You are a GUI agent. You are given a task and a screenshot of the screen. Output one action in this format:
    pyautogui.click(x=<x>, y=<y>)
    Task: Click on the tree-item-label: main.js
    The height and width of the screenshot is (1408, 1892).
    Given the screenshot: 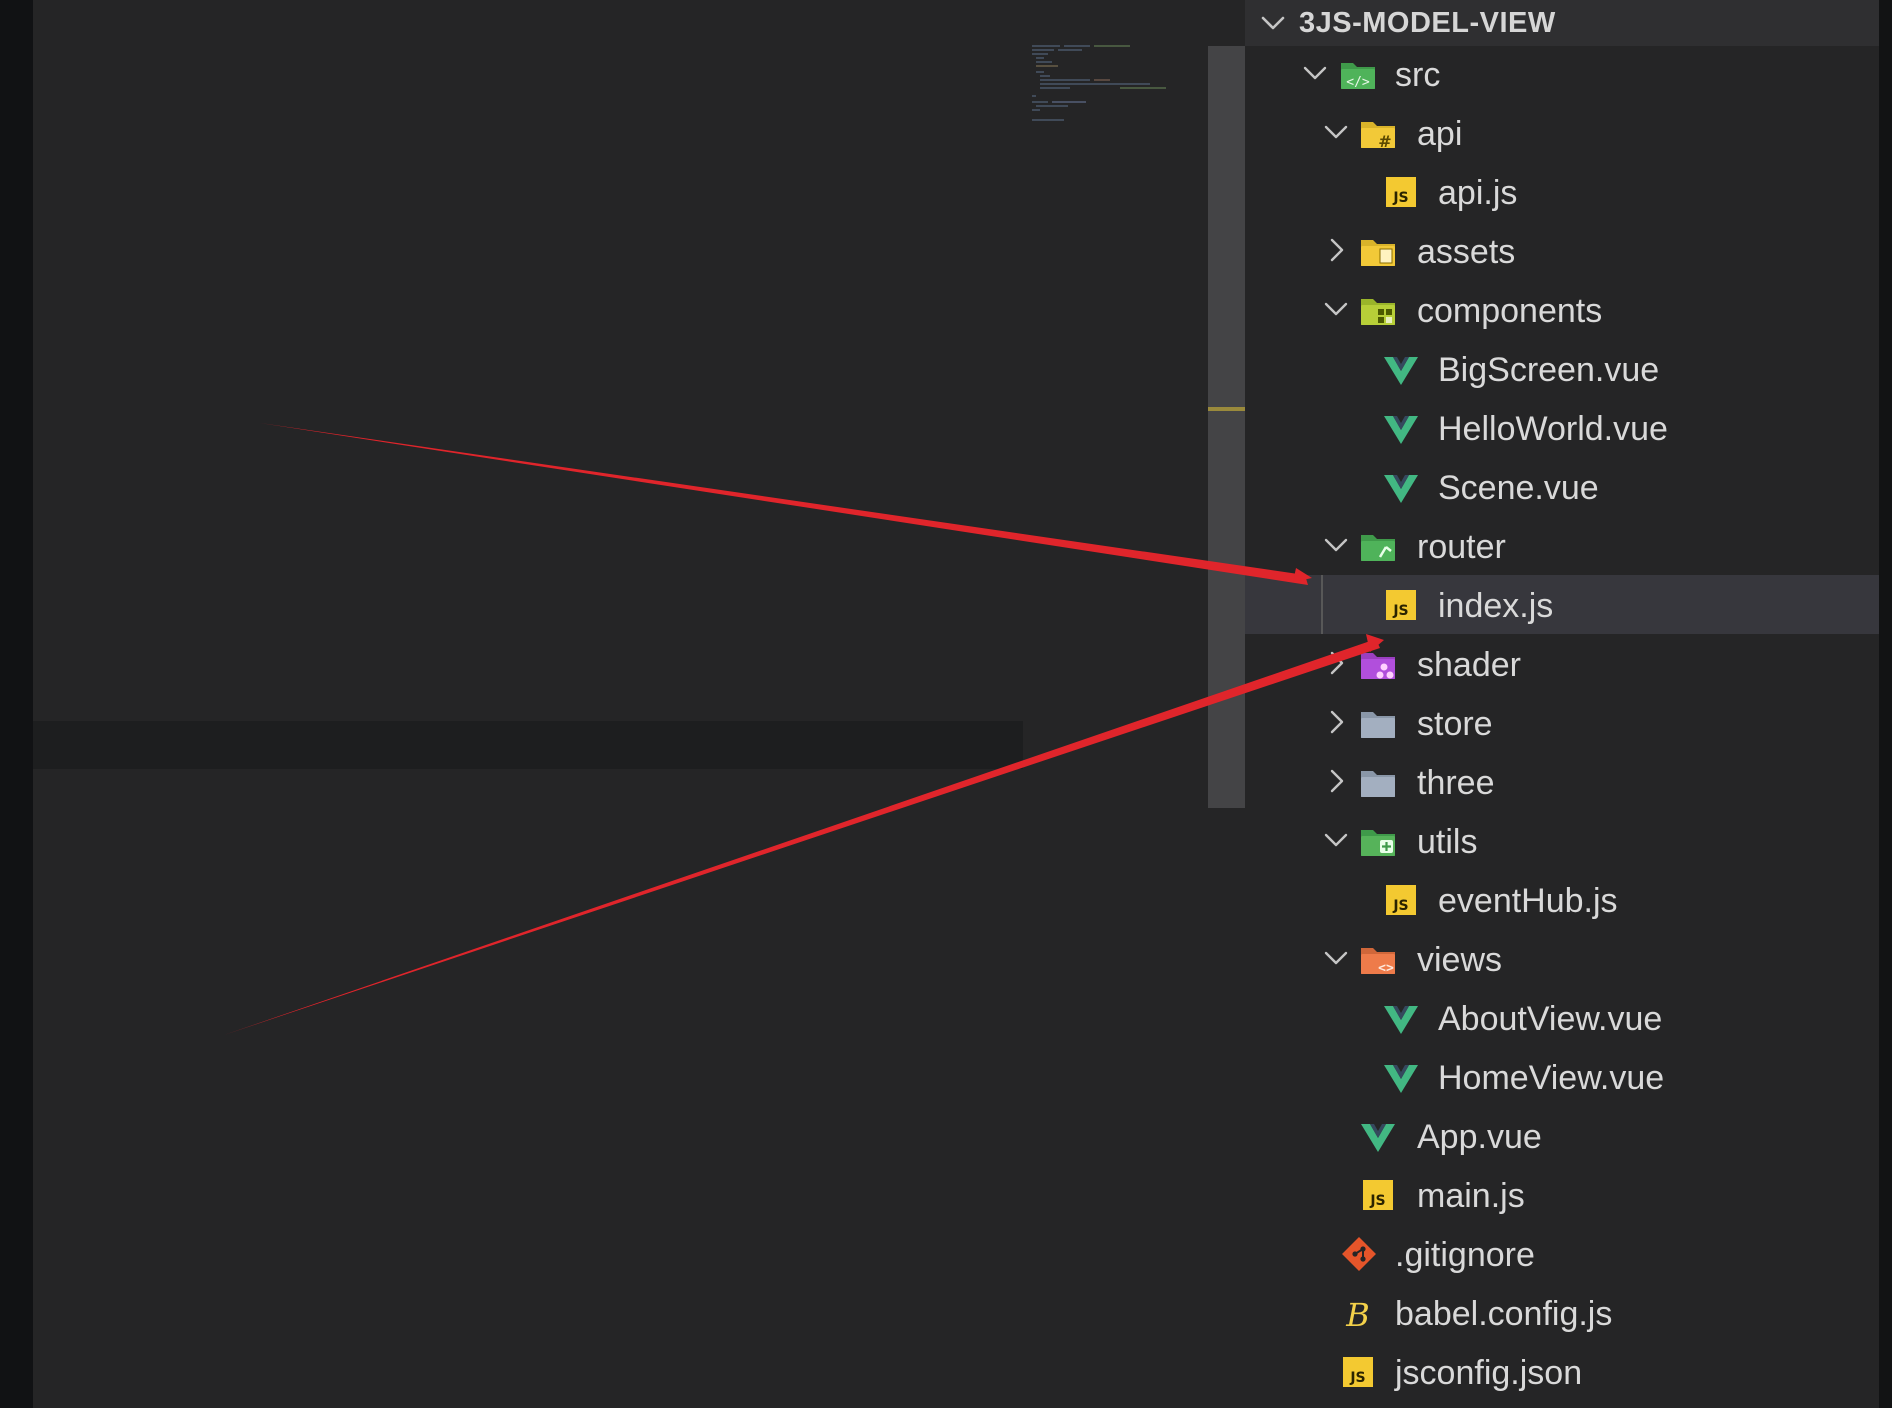 What is the action you would take?
    pyautogui.click(x=1471, y=1196)
    